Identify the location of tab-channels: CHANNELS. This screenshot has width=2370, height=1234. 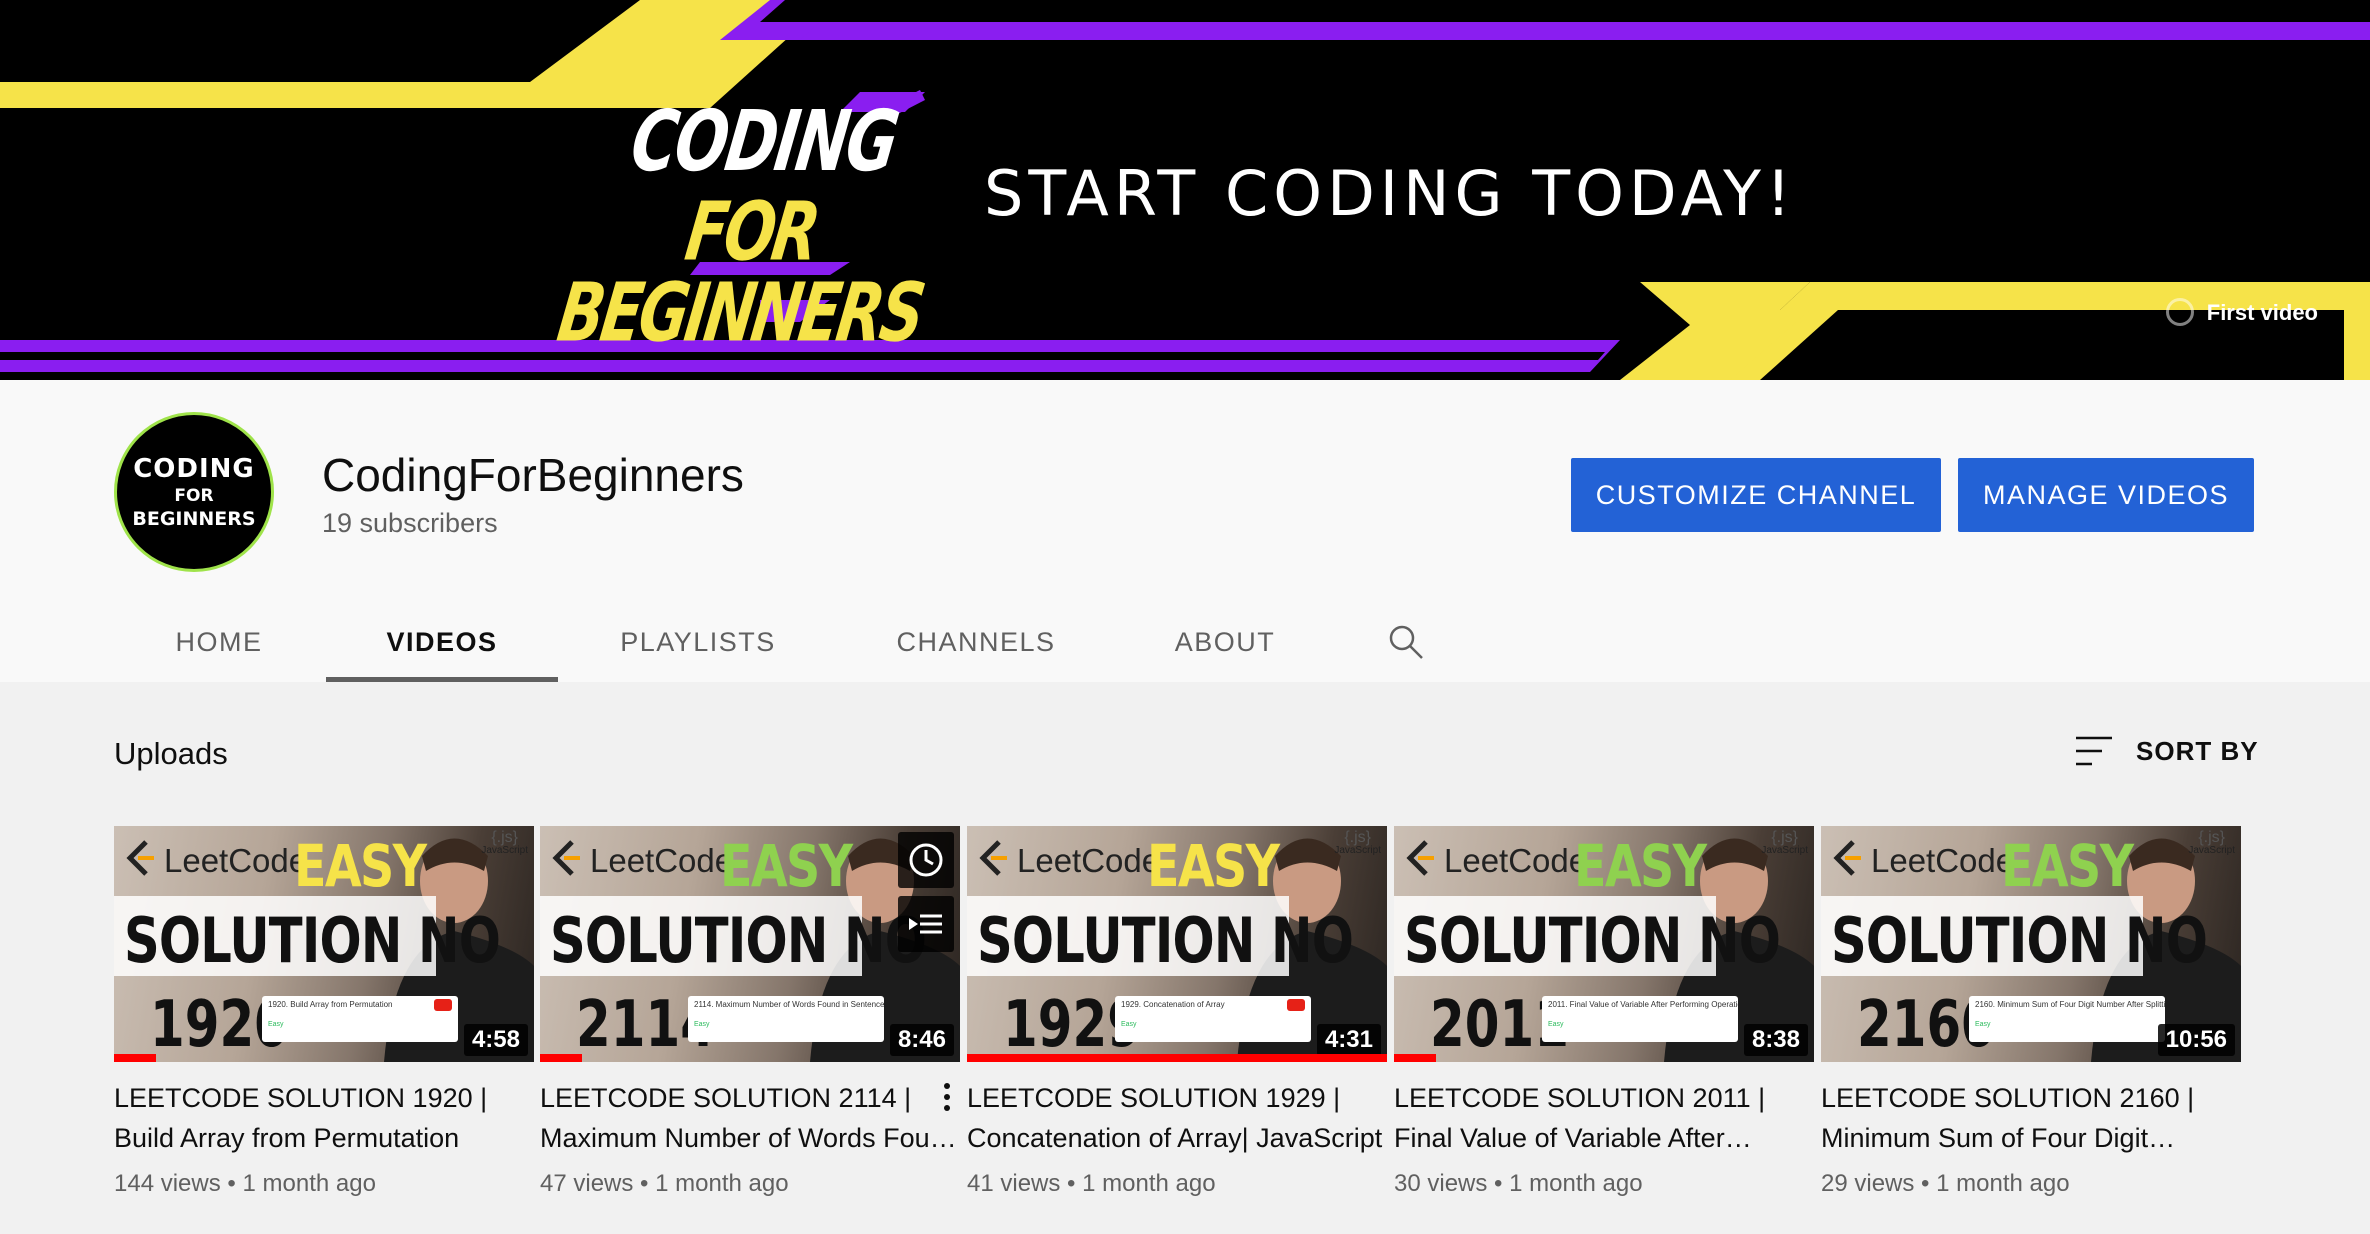
(976, 642).